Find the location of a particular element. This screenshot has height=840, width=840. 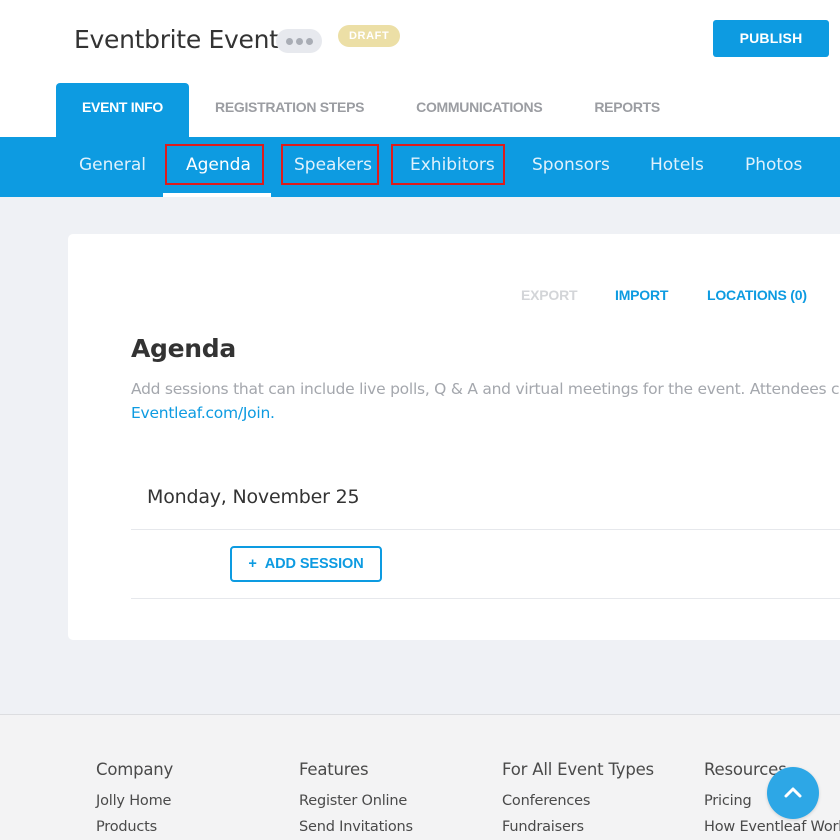

page-title: Agenda is located at coordinates (183, 348).